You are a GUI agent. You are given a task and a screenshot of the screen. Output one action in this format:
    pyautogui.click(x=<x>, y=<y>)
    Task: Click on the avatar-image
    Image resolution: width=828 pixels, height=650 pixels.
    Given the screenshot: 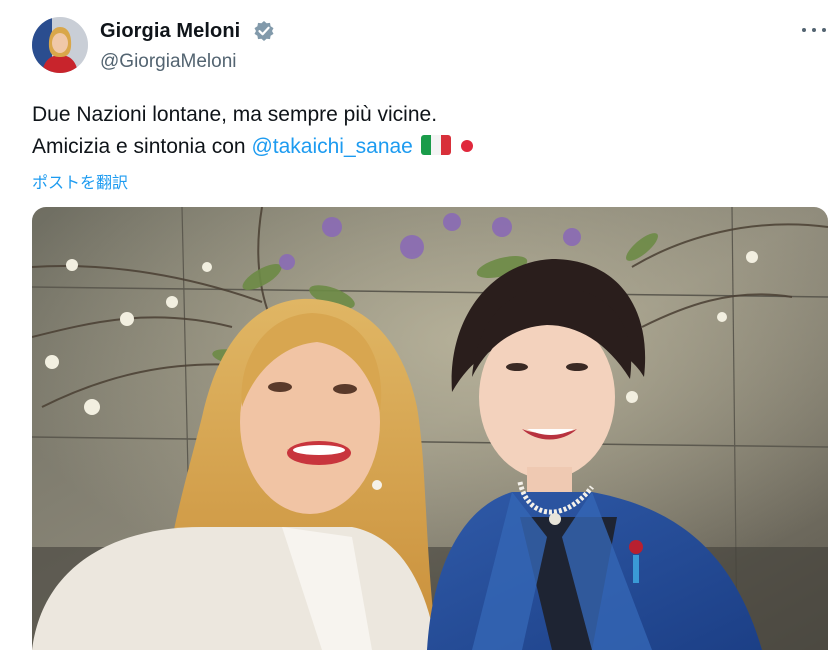 What is the action you would take?
    pyautogui.click(x=60, y=45)
    